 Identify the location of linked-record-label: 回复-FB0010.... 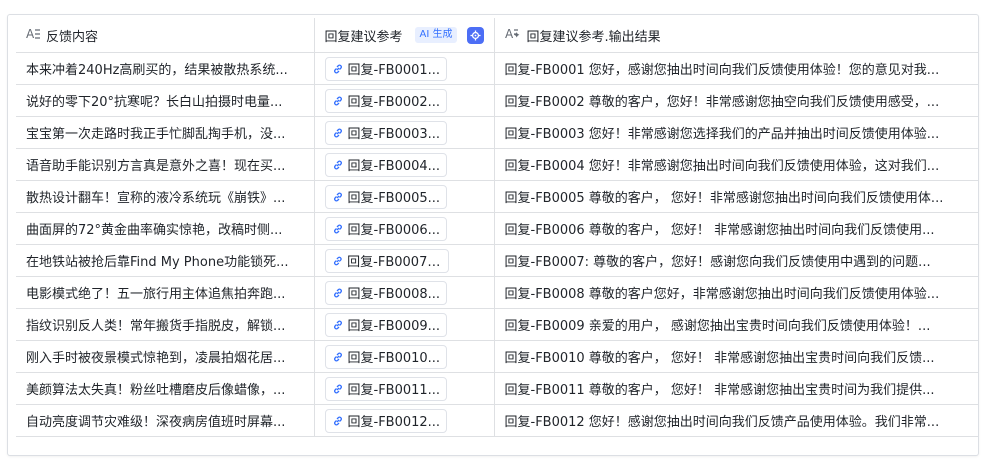
(394, 358).